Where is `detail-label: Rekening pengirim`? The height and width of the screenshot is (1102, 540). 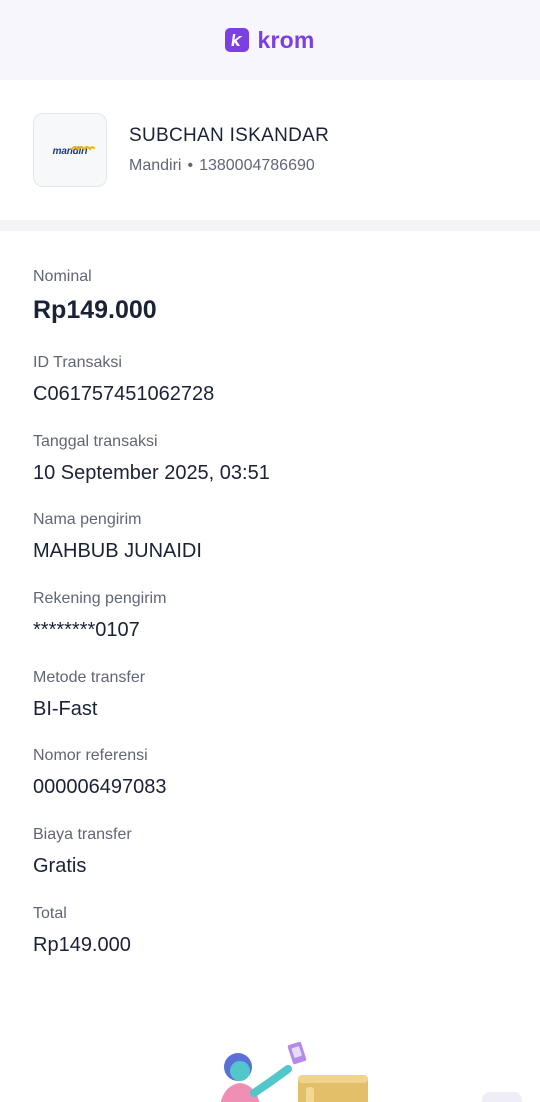 detail-label: Rekening pengirim is located at coordinates (100, 599).